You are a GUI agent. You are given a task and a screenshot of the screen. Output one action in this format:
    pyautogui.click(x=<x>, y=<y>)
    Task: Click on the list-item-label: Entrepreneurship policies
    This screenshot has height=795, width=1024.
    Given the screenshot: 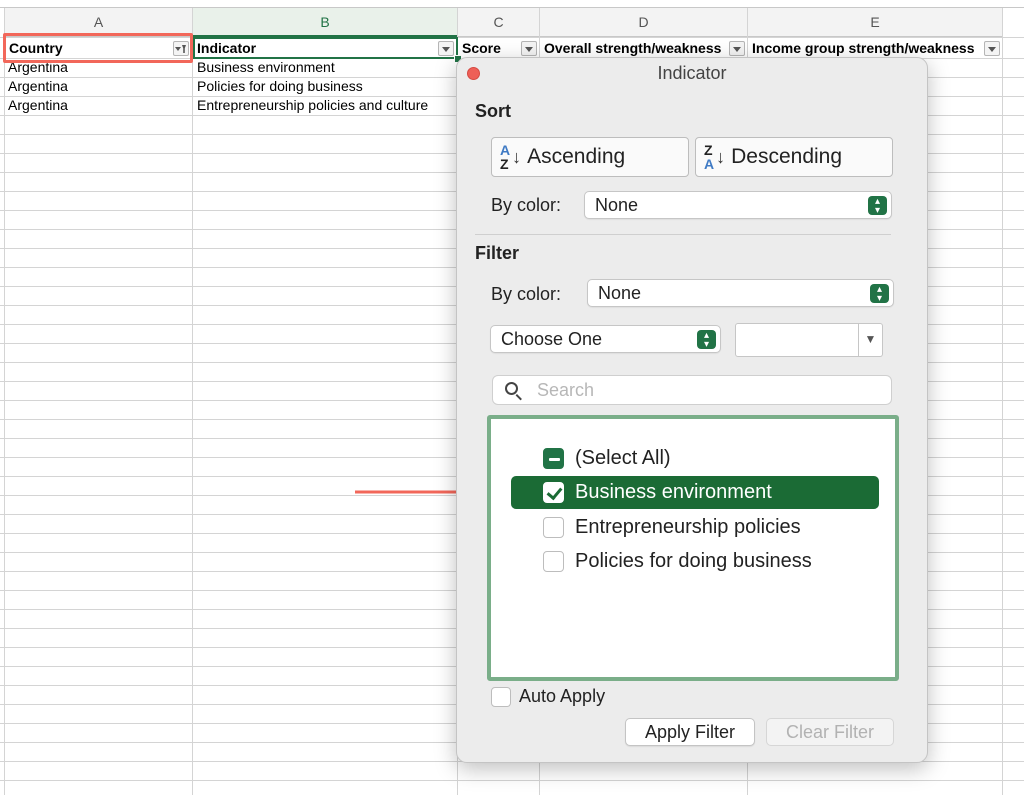 What is the action you would take?
    pyautogui.click(x=688, y=527)
    